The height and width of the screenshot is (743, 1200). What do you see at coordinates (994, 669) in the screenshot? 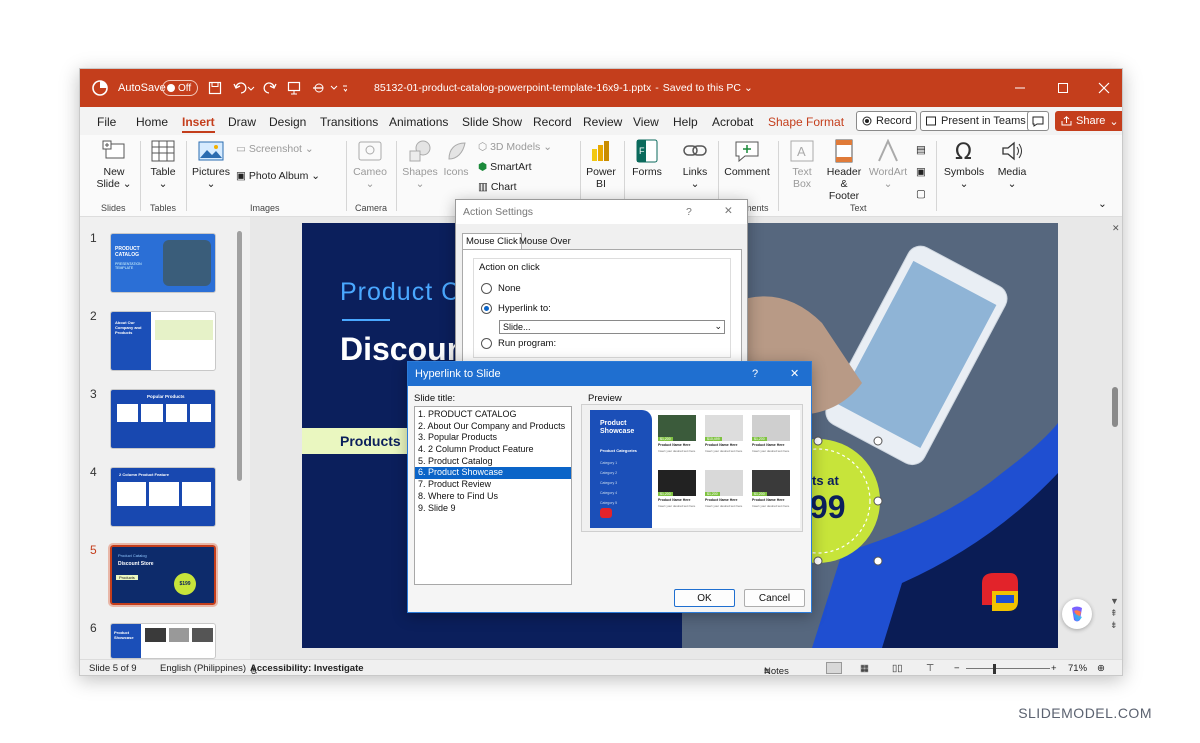
I see `zoom-slider-thumb` at bounding box center [994, 669].